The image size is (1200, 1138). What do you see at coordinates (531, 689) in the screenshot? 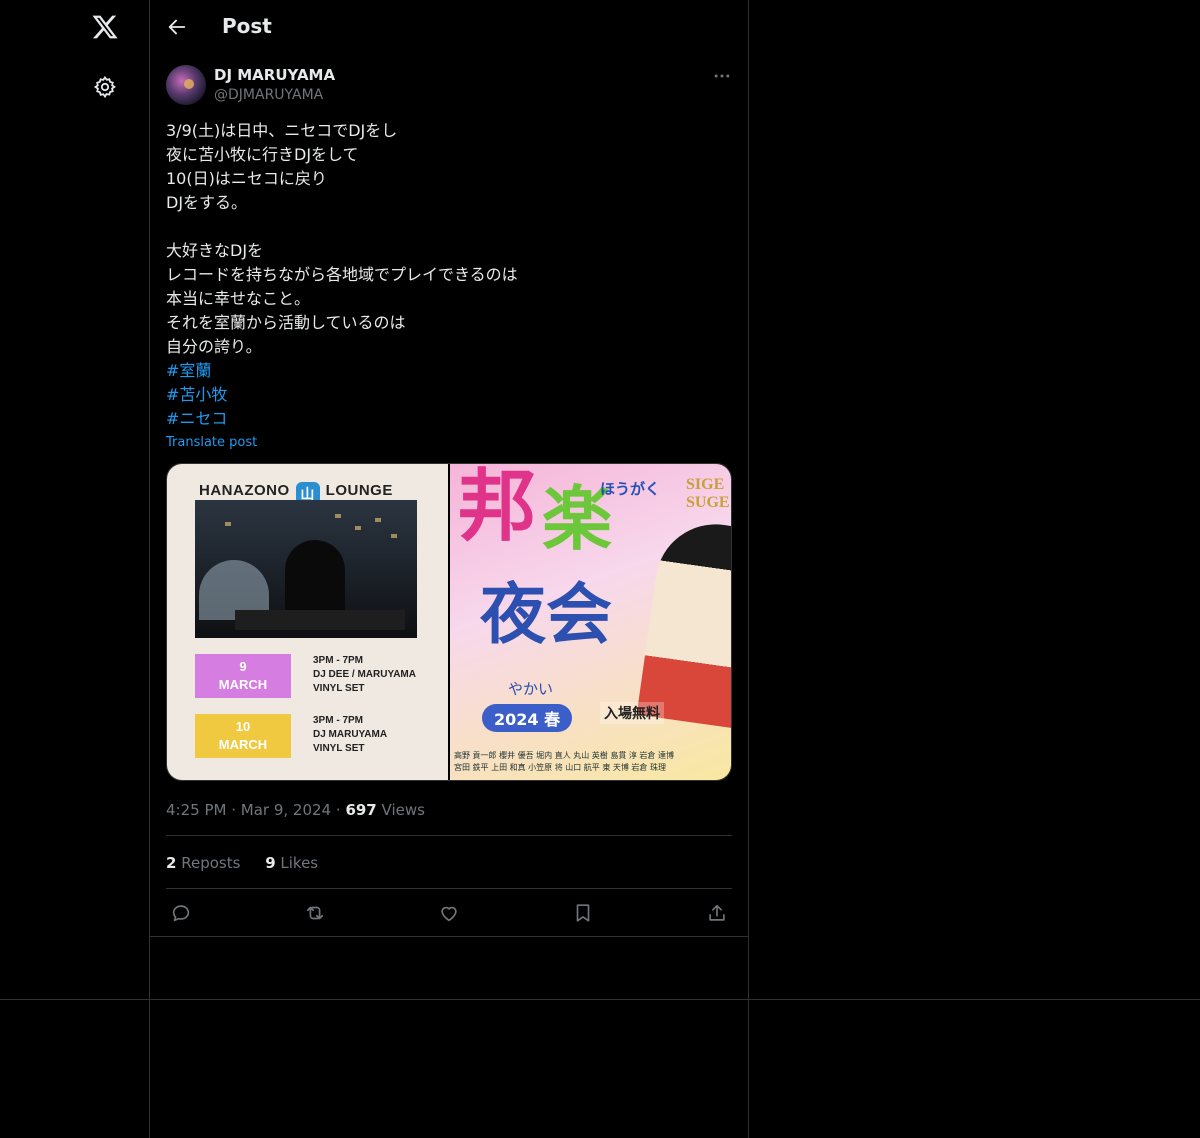
I see `flyer-subtitle-kana: やかい` at bounding box center [531, 689].